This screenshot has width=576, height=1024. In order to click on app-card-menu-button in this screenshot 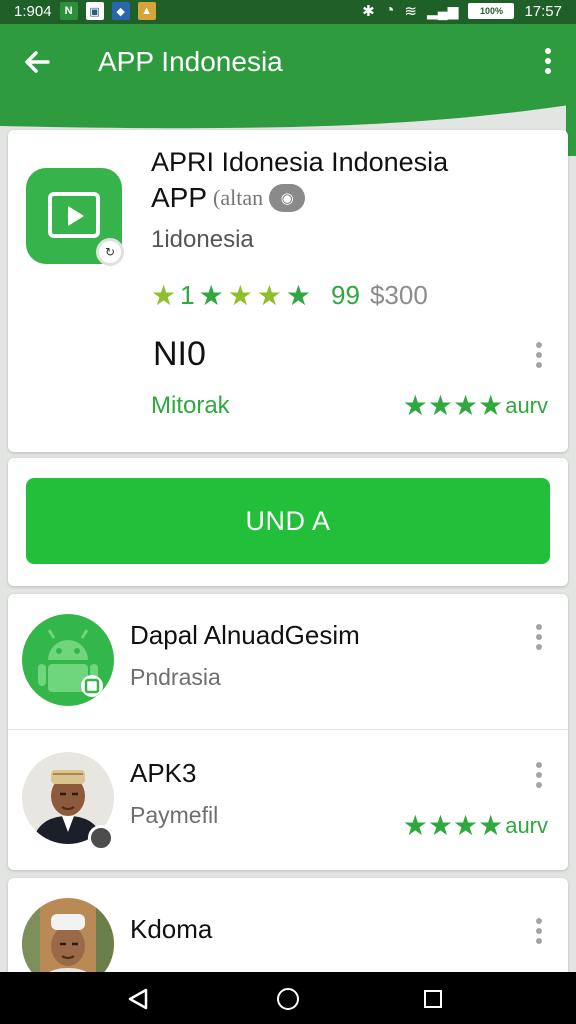, I will do `click(539, 359)`.